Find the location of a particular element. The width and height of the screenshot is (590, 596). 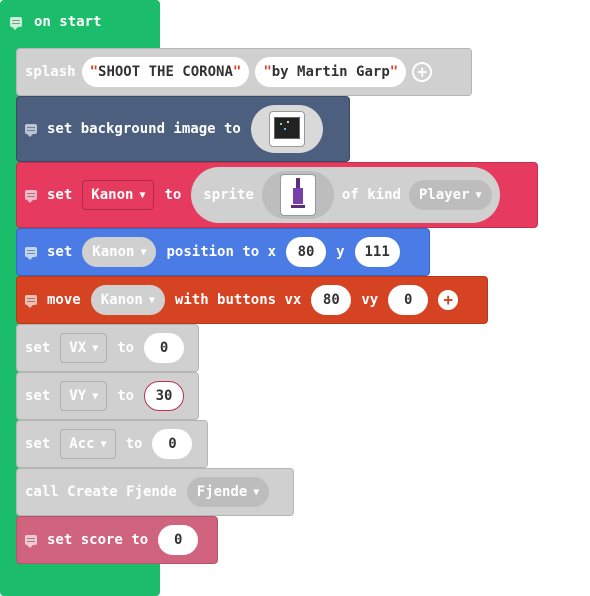

syringe-image-icon is located at coordinates (297, 195).